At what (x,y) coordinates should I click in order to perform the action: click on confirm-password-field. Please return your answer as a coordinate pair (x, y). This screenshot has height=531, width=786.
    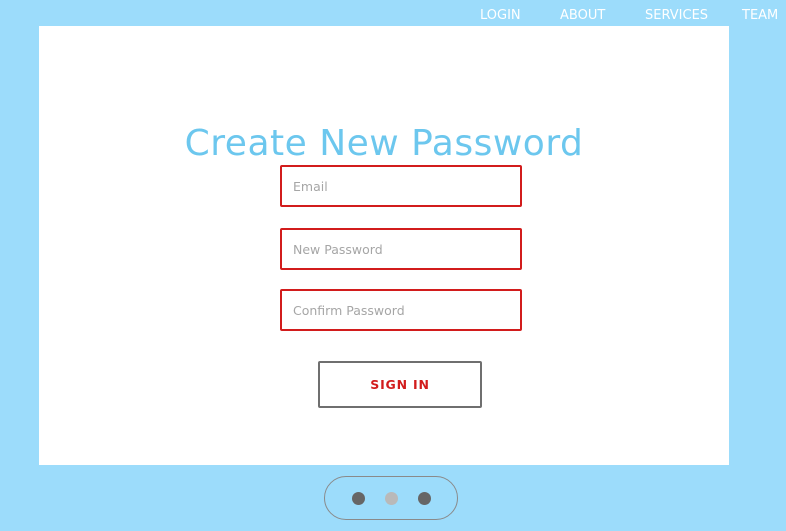
    Looking at the image, I should click on (401, 310).